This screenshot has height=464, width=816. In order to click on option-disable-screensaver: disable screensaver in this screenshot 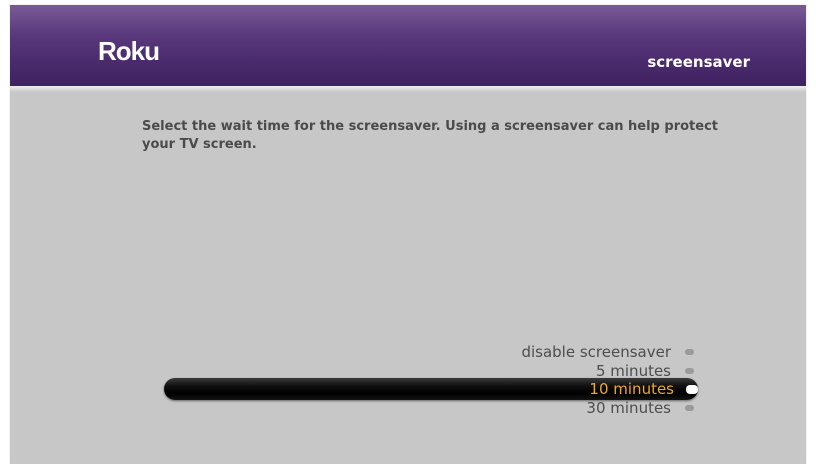, I will do `click(607, 352)`.